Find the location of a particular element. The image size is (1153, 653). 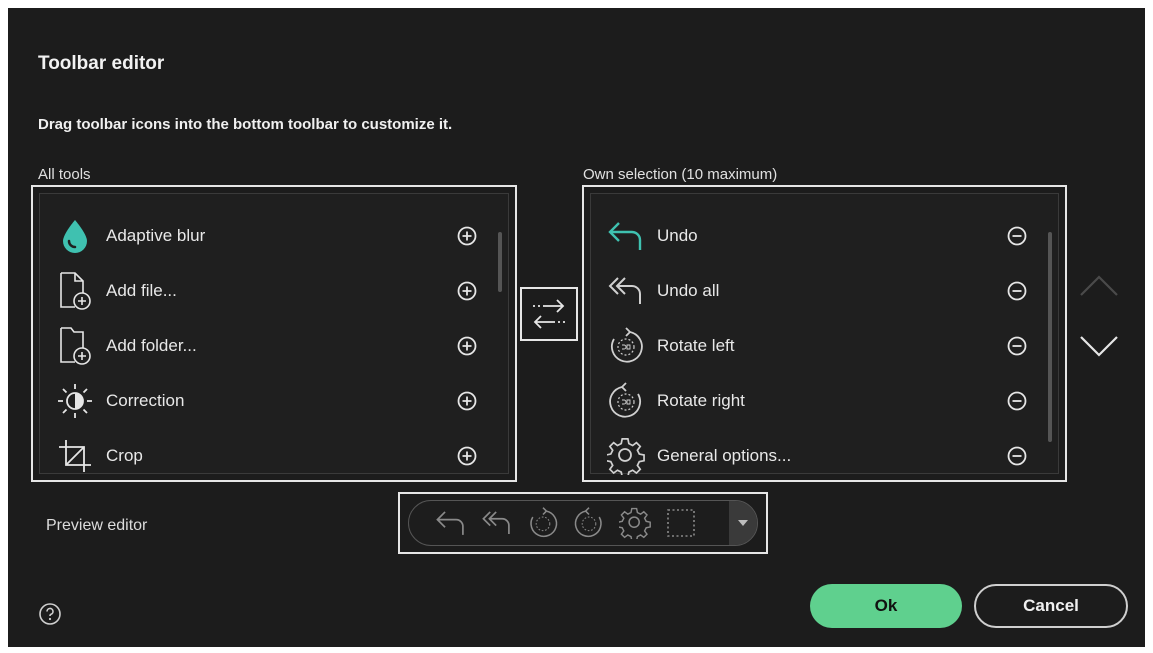

tool-item-label: Crop is located at coordinates (124, 455).